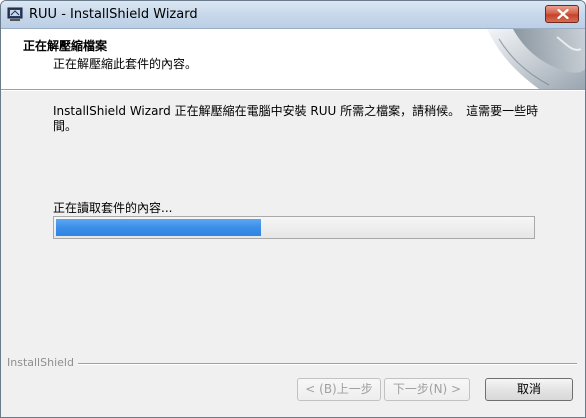 Image resolution: width=586 pixels, height=418 pixels. I want to click on title-bar: RUU - InstallShield Wizard, so click(293, 15).